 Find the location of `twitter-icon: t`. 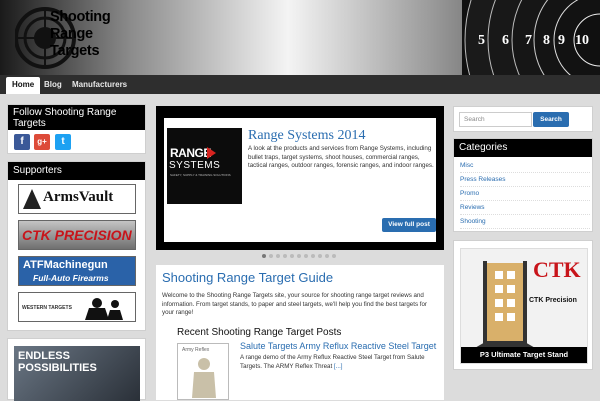

twitter-icon: t is located at coordinates (63, 142).